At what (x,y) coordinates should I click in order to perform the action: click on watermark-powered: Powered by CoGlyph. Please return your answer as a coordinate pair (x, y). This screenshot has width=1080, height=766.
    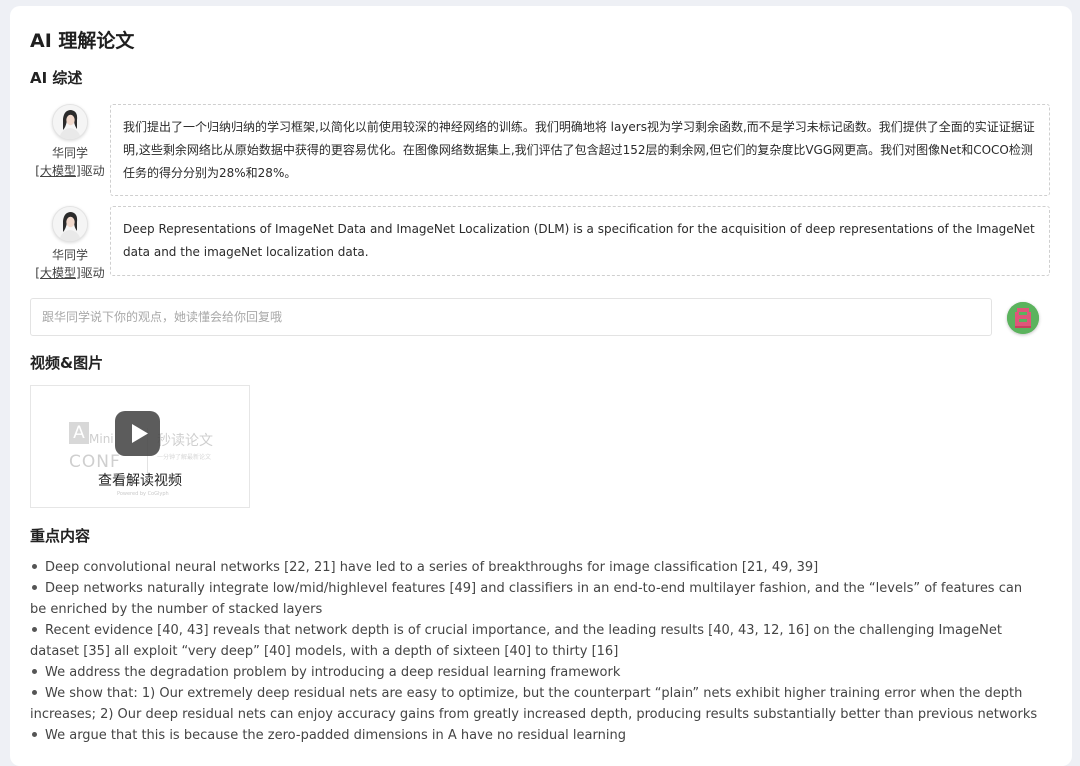
    Looking at the image, I should click on (143, 494).